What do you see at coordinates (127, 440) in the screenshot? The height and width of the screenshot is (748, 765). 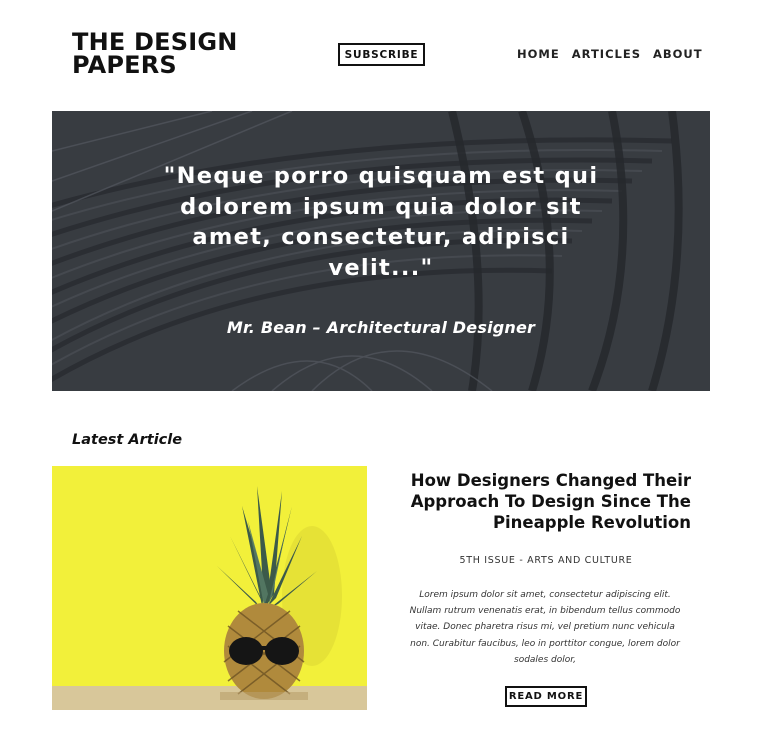 I see `latest-article-heading: Latest Article` at bounding box center [127, 440].